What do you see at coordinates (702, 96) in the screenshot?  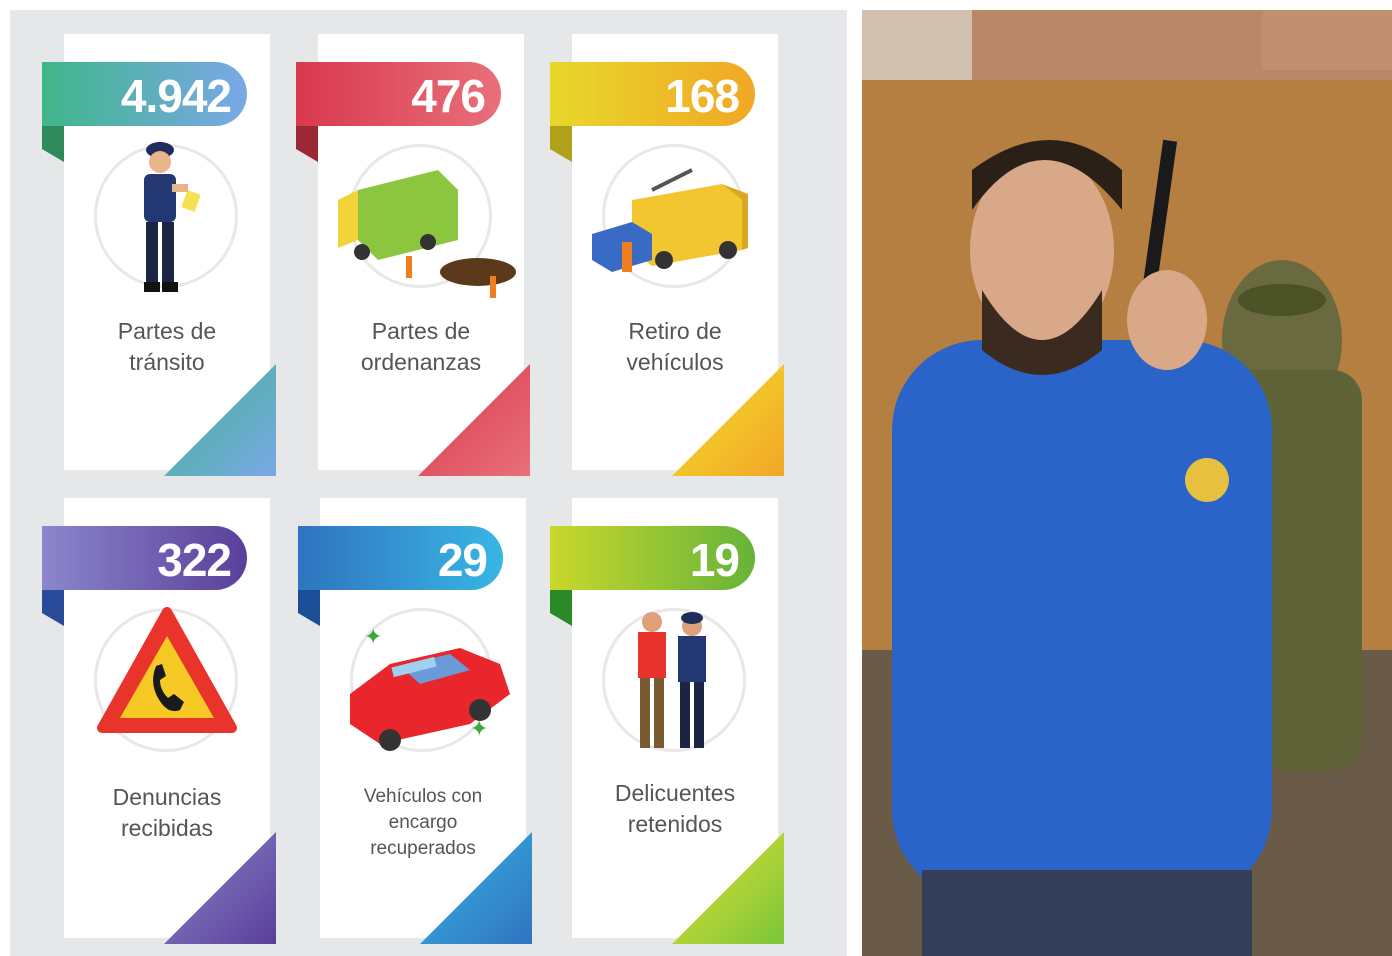 I see `stat-value: 168` at bounding box center [702, 96].